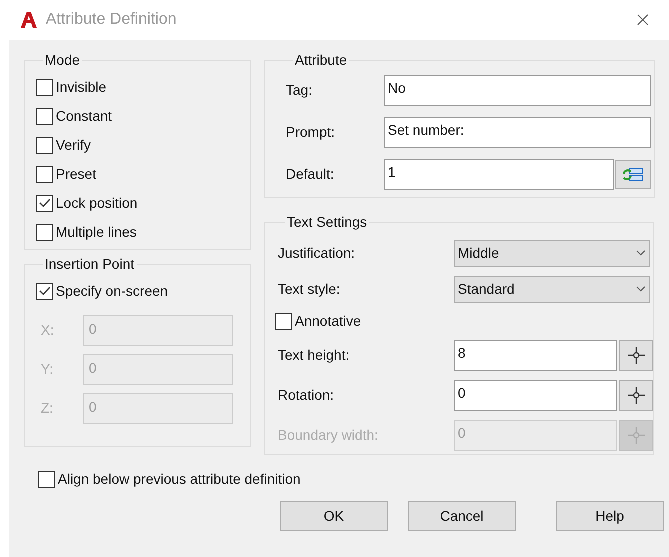  Describe the element at coordinates (63, 60) in the screenshot. I see `group-title: Mode` at that location.